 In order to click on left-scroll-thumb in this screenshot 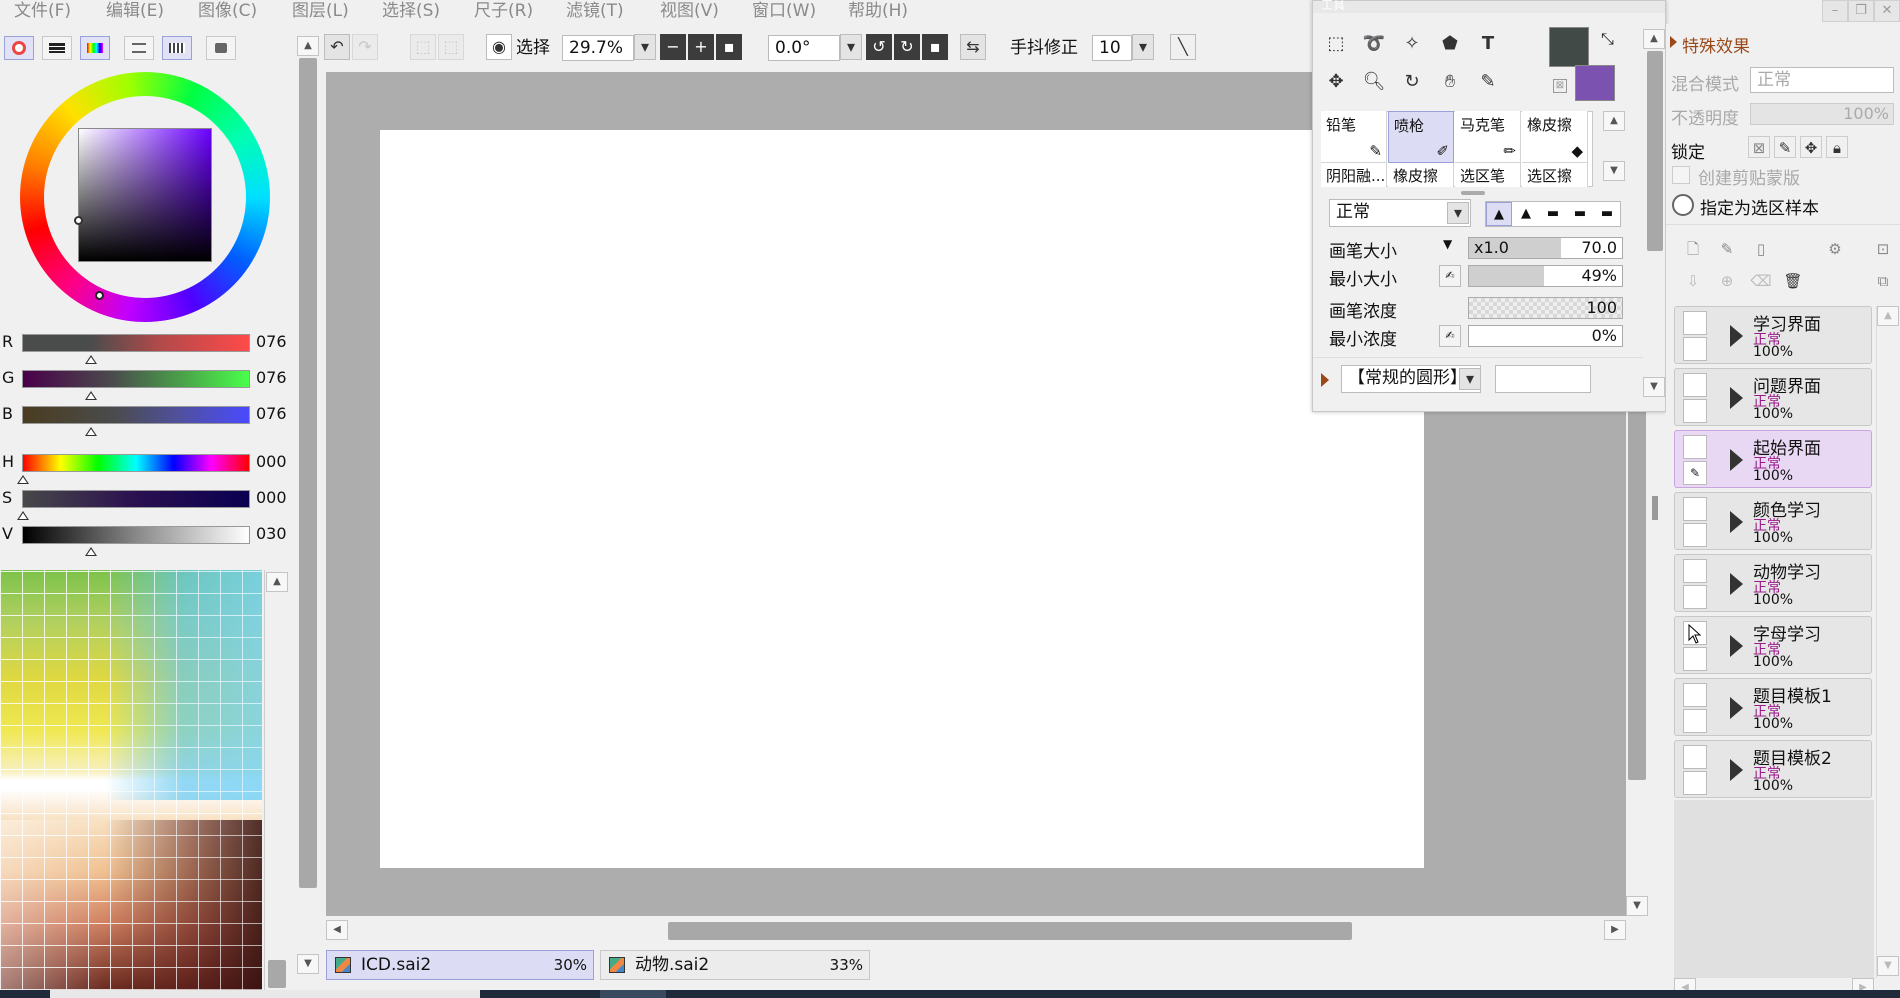, I will do `click(308, 473)`.